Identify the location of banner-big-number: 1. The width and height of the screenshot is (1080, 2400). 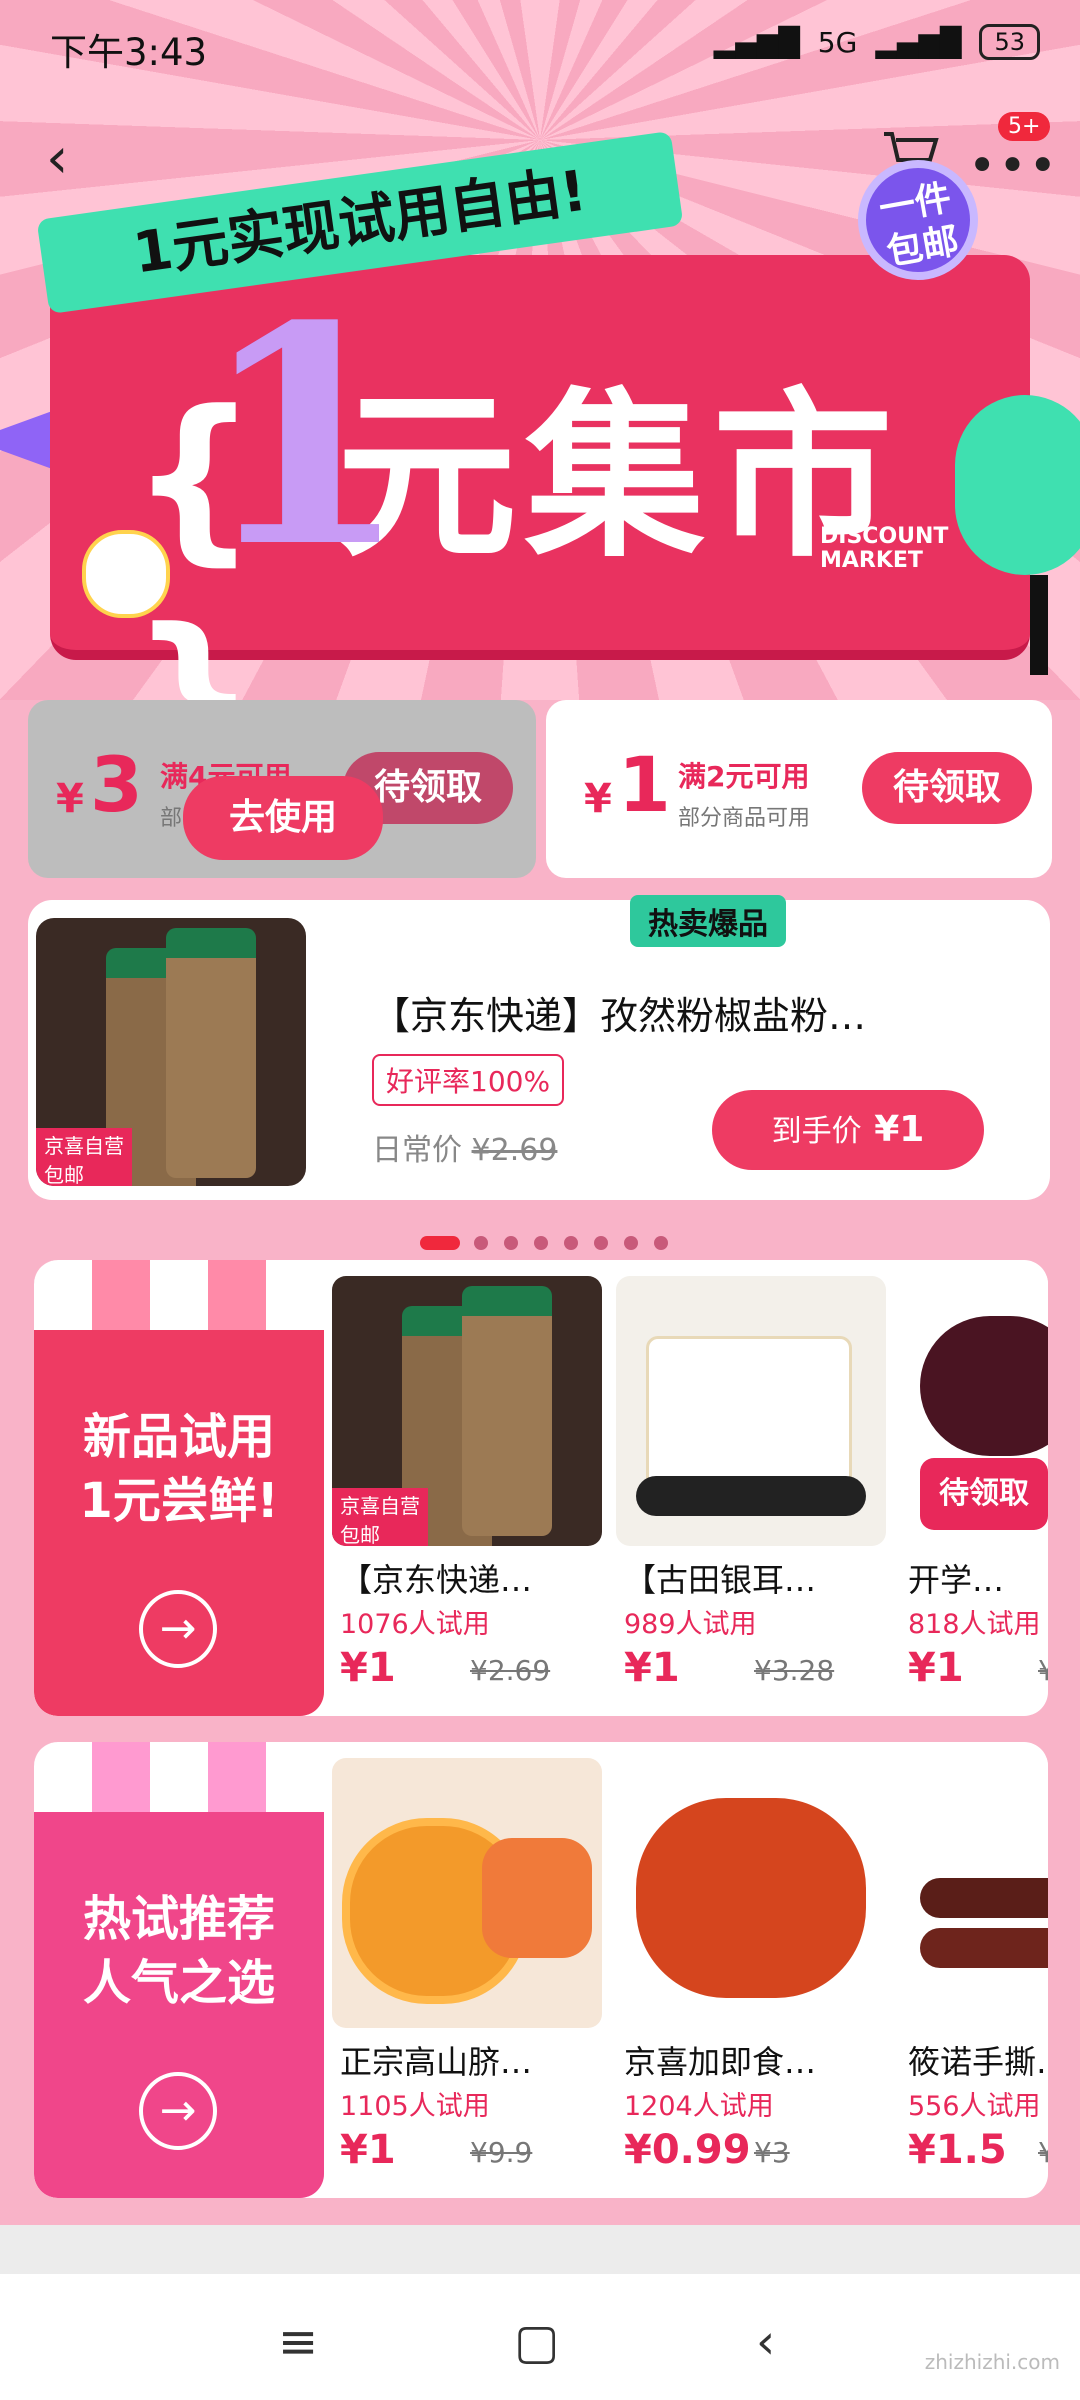
(304, 436).